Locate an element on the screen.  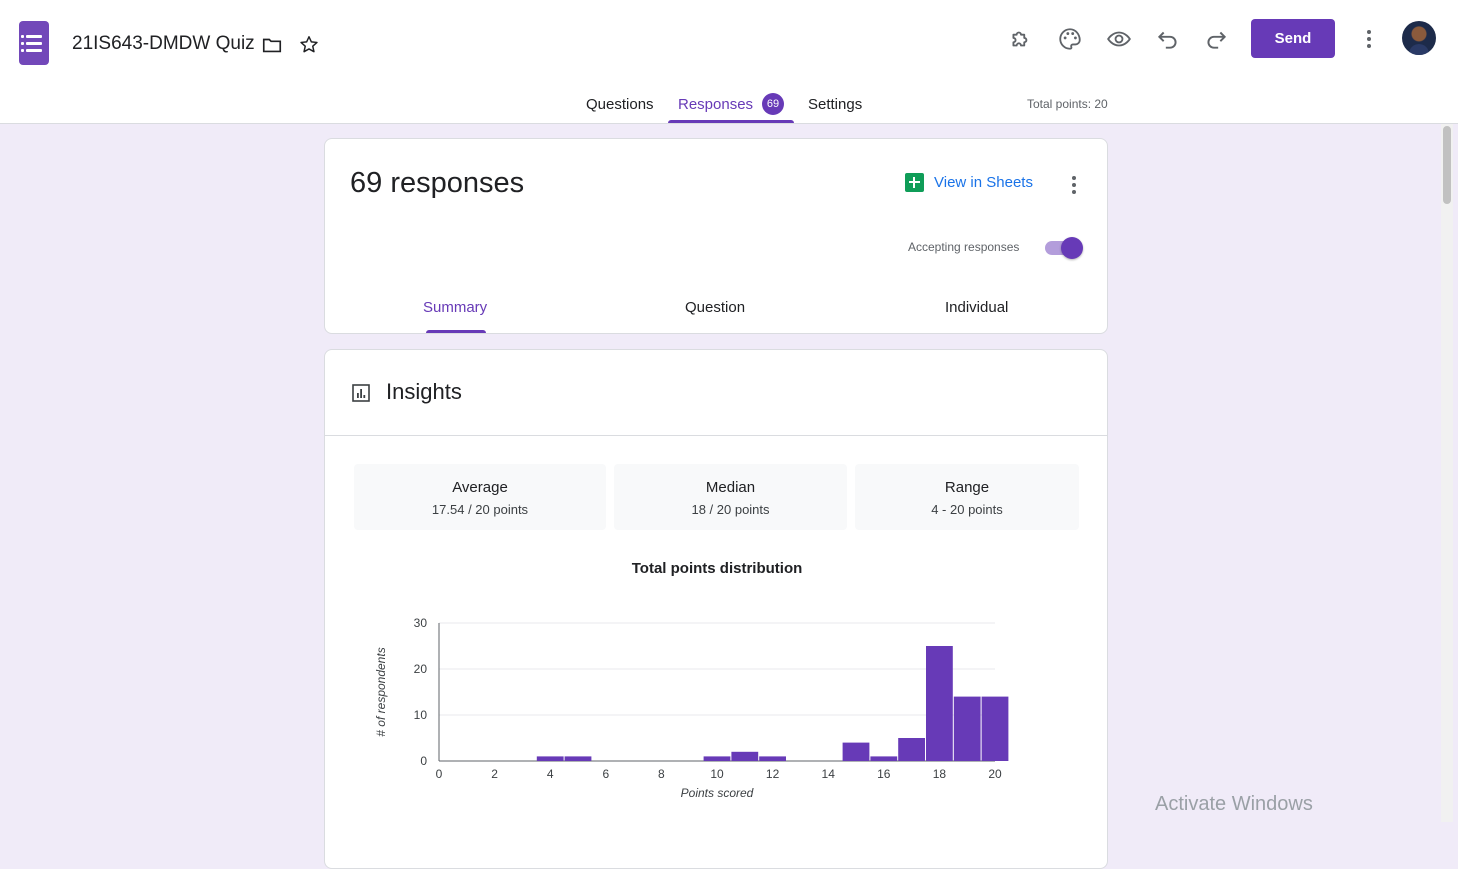
chart-x-tick-label: 16 is located at coordinates (884, 774).